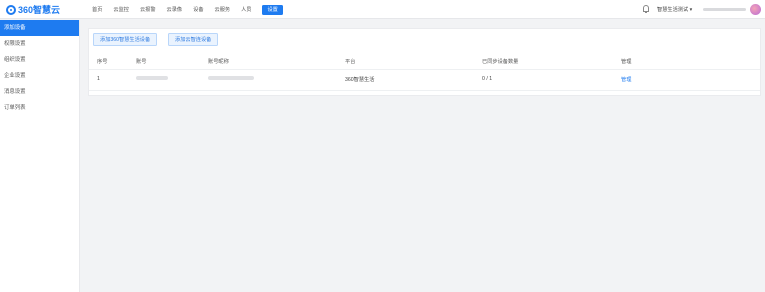  I want to click on redacted-account, so click(152, 78).